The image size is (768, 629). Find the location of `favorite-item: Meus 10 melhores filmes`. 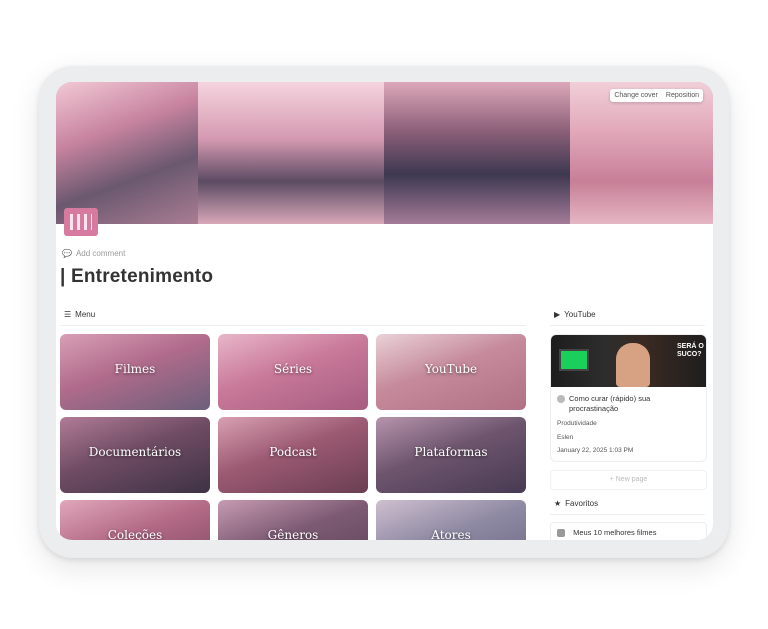

favorite-item: Meus 10 melhores filmes is located at coordinates (628, 531).